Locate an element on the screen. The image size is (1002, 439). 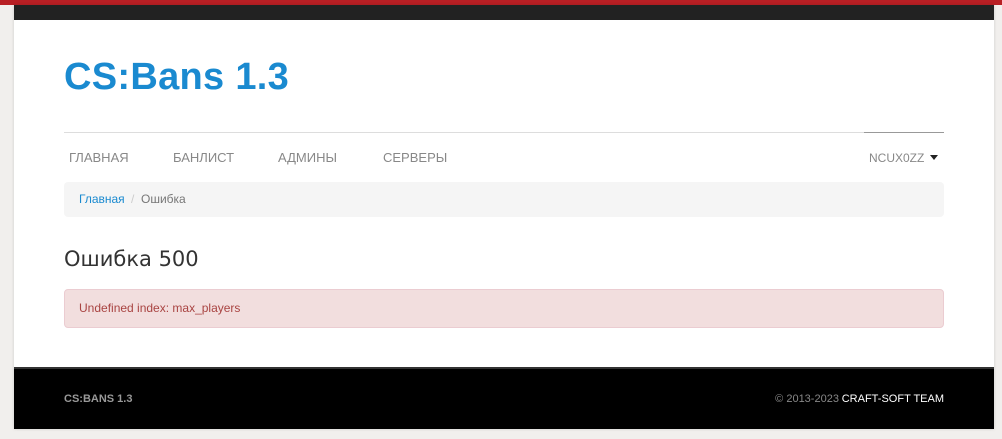
footer-team-link: CRAFT-SOFT TEAM is located at coordinates (893, 399).